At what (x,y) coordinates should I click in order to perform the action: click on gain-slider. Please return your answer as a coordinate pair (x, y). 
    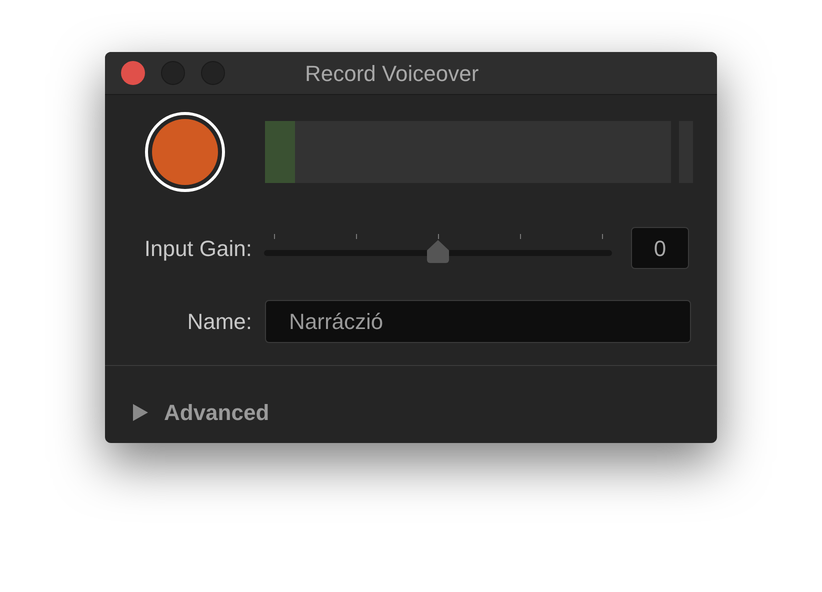
    Looking at the image, I should click on (438, 248).